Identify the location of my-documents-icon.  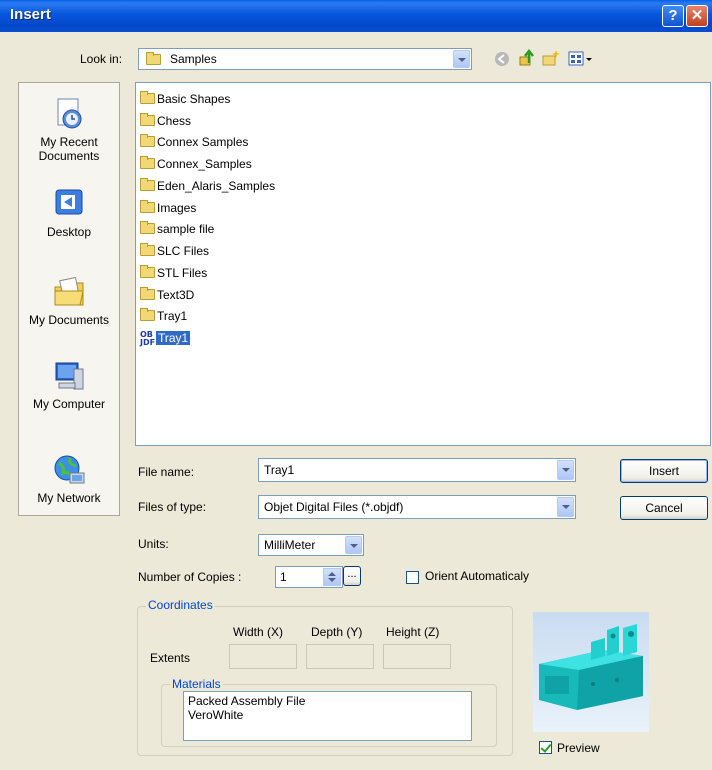
(69, 292).